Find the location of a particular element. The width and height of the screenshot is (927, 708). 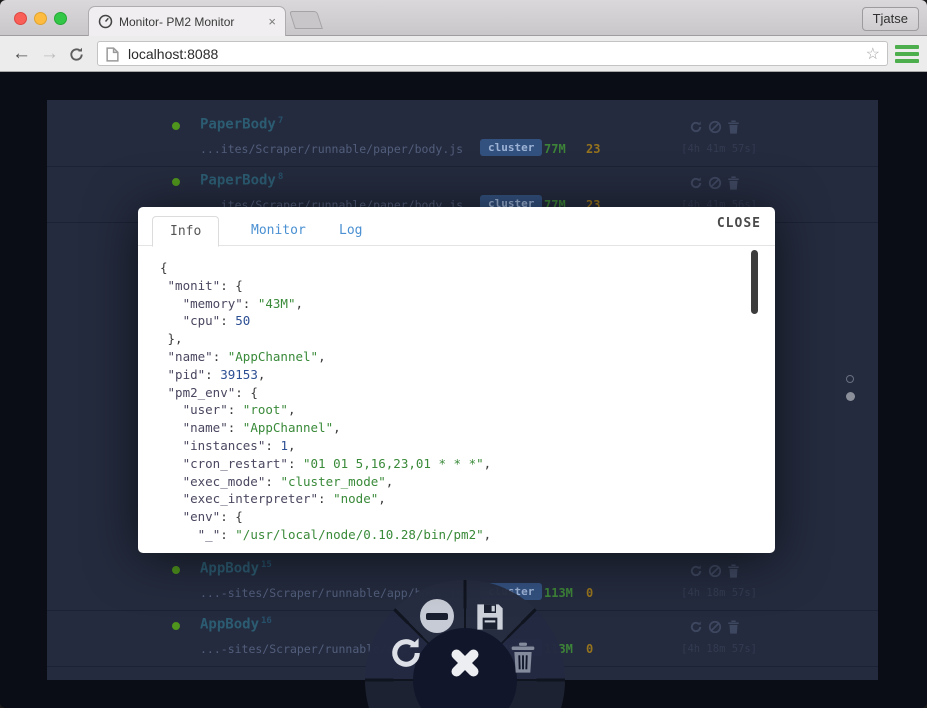

memory-value: 113M is located at coordinates (558, 593).